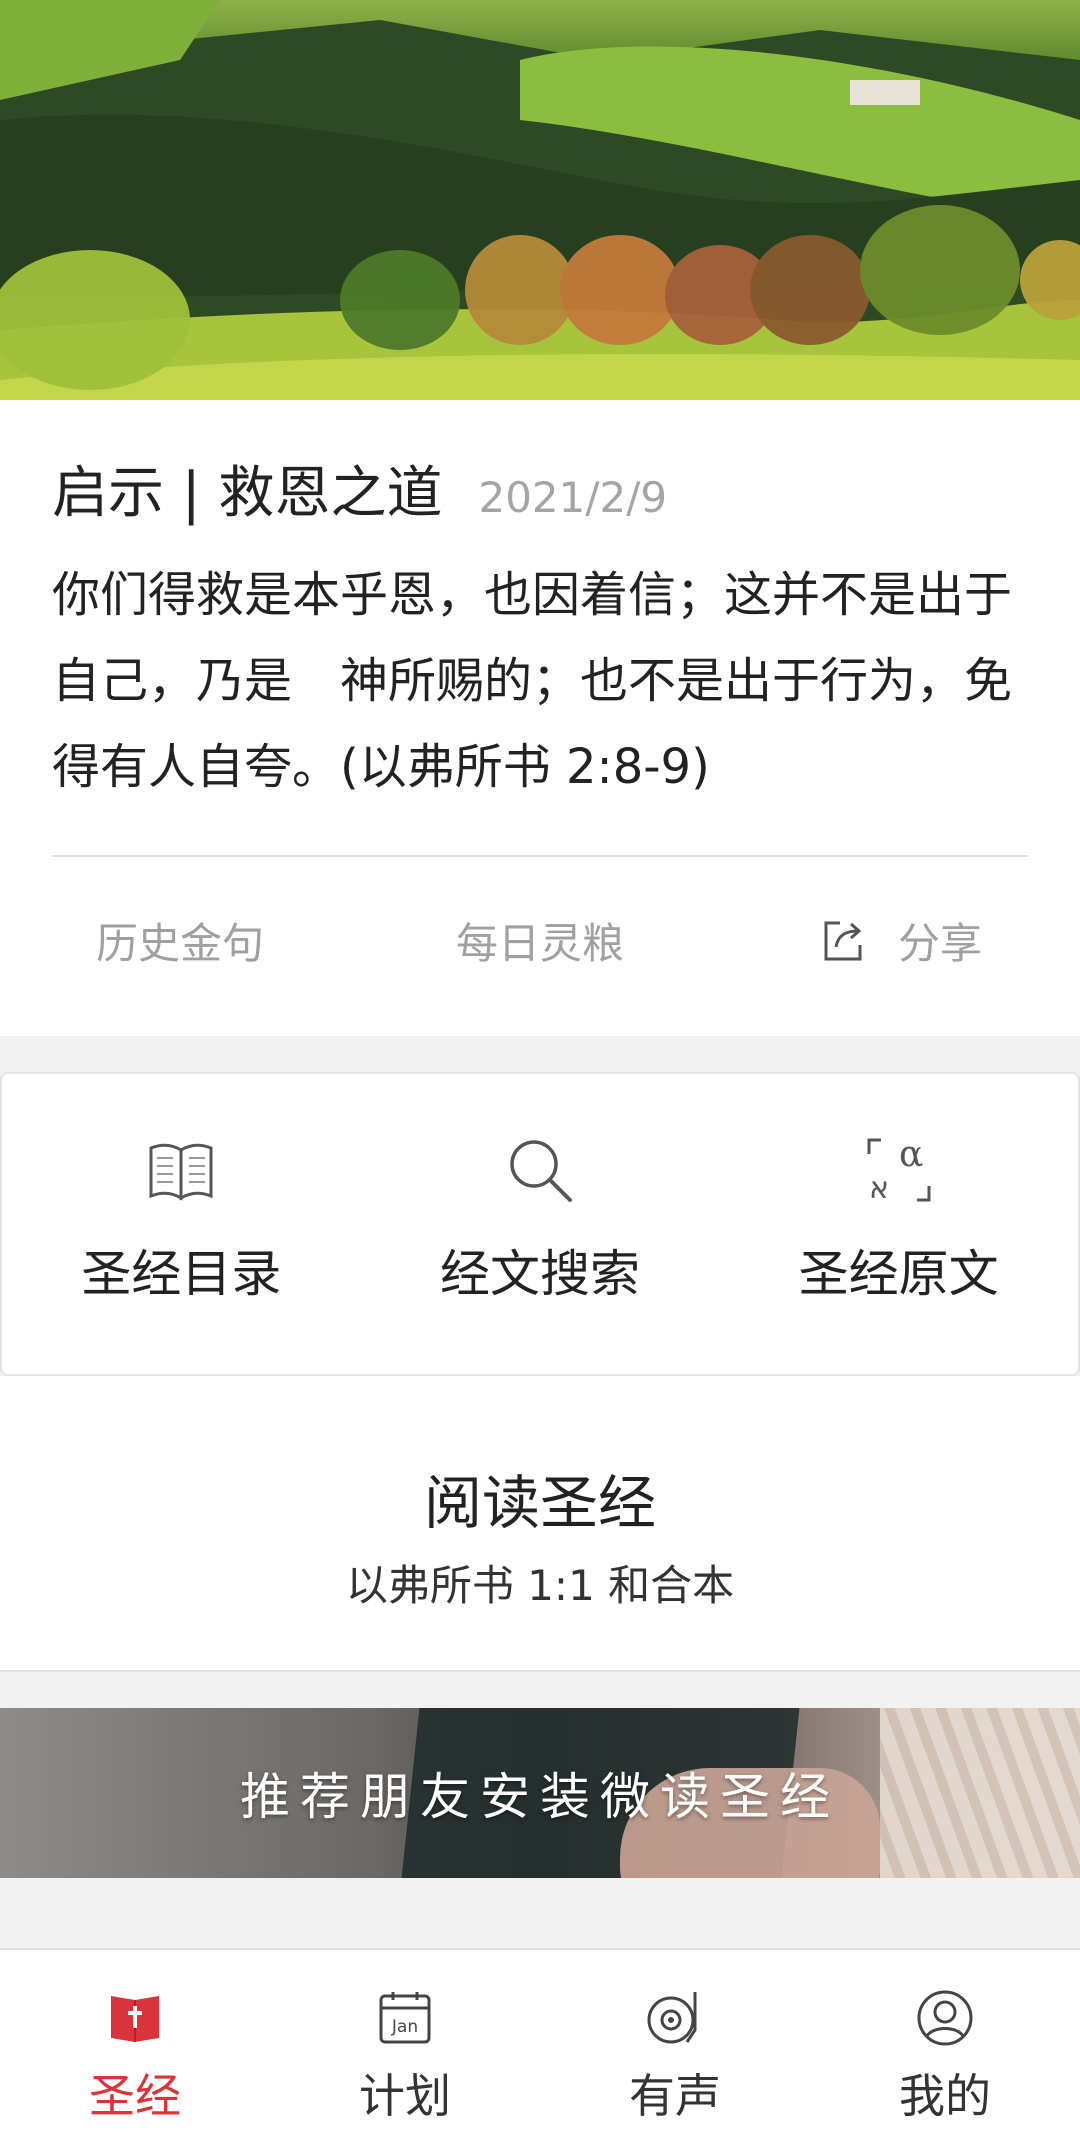 Image resolution: width=1080 pixels, height=2142 pixels. Describe the element at coordinates (181, 1224) in the screenshot. I see `bible-contents-button: 圣经目录` at that location.